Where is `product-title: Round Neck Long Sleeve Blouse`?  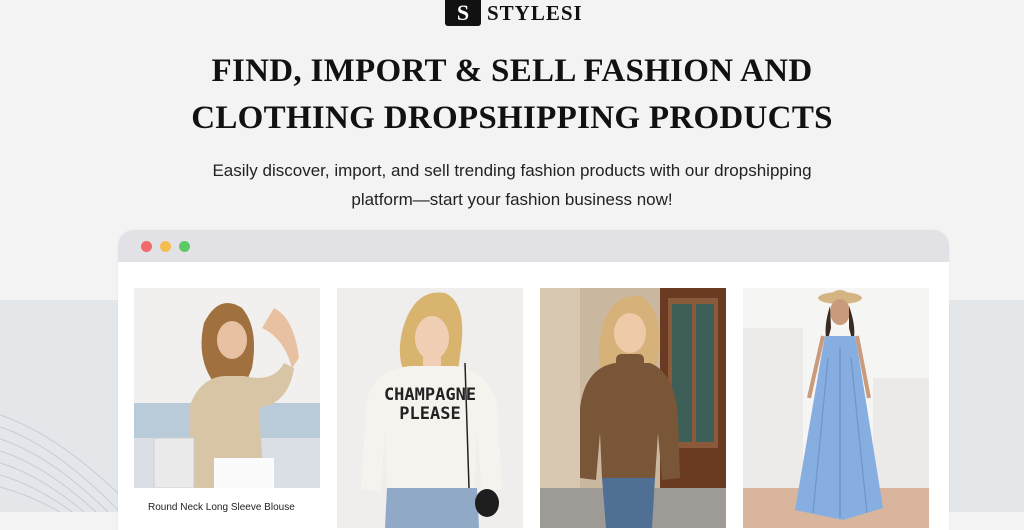 product-title: Round Neck Long Sleeve Blouse is located at coordinates (221, 507).